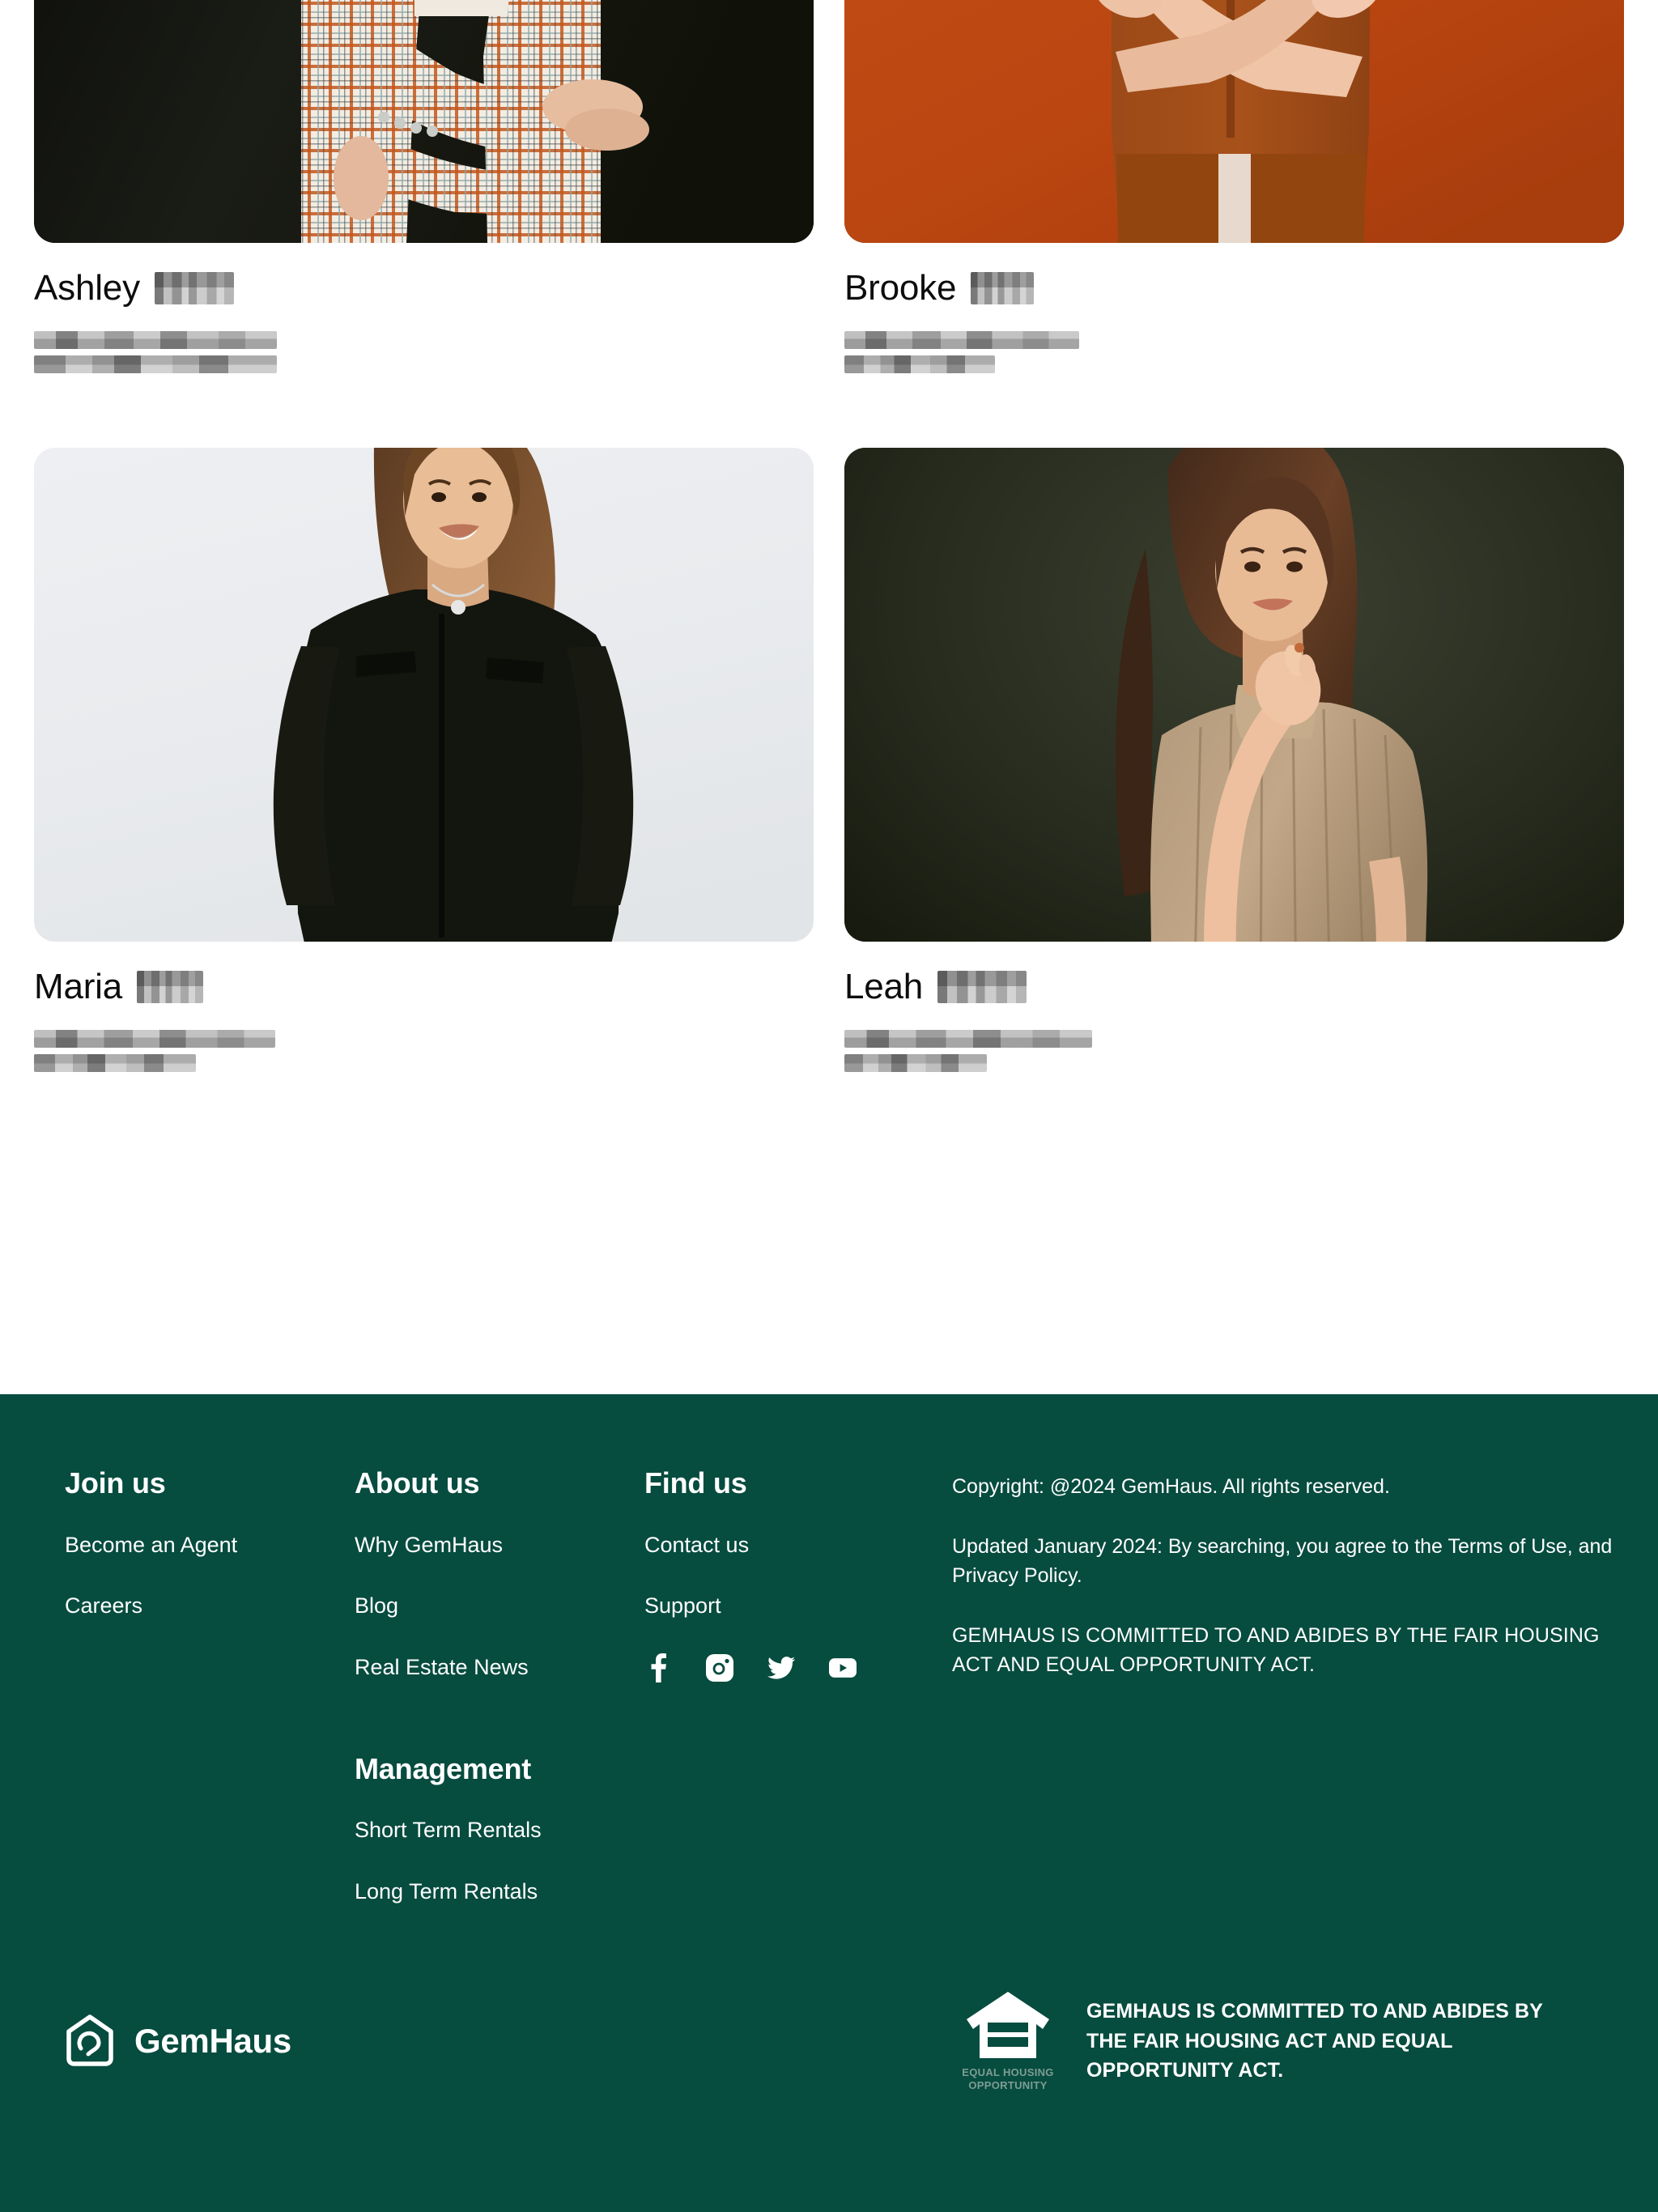  Describe the element at coordinates (210, 1607) in the screenshot. I see `footer-link-careers: Careers` at that location.